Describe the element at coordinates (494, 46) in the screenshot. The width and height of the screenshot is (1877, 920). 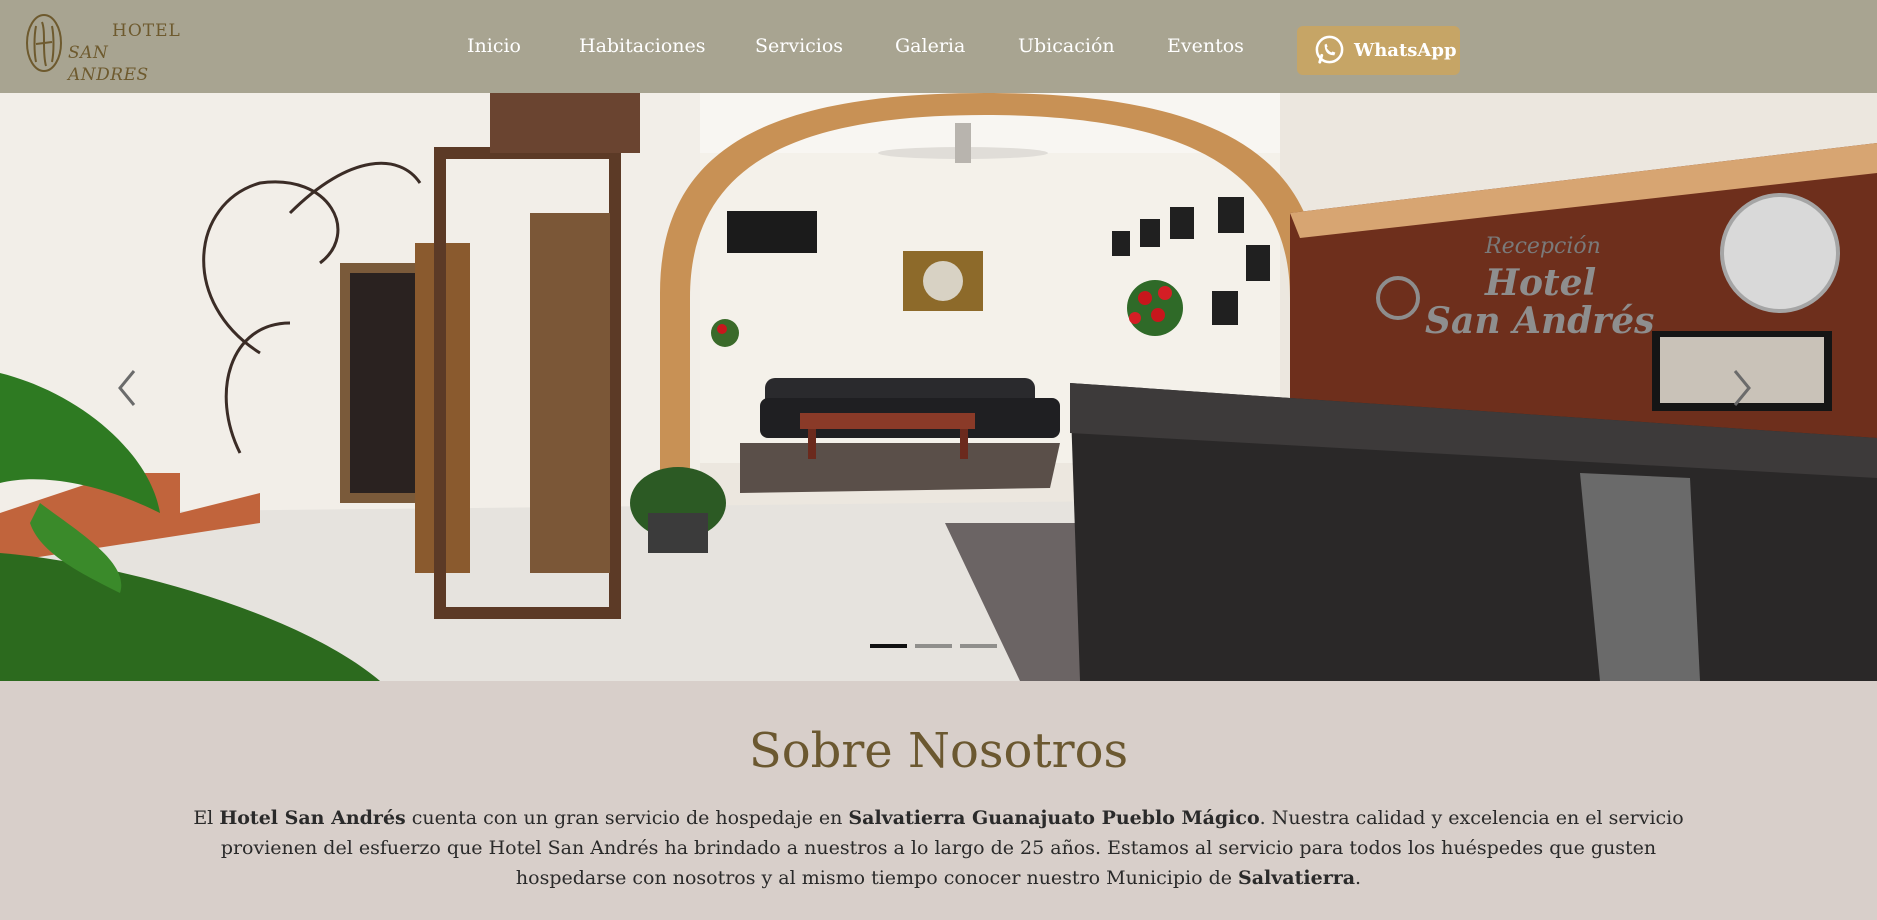
I see `nav-inicio: Inicio` at that location.